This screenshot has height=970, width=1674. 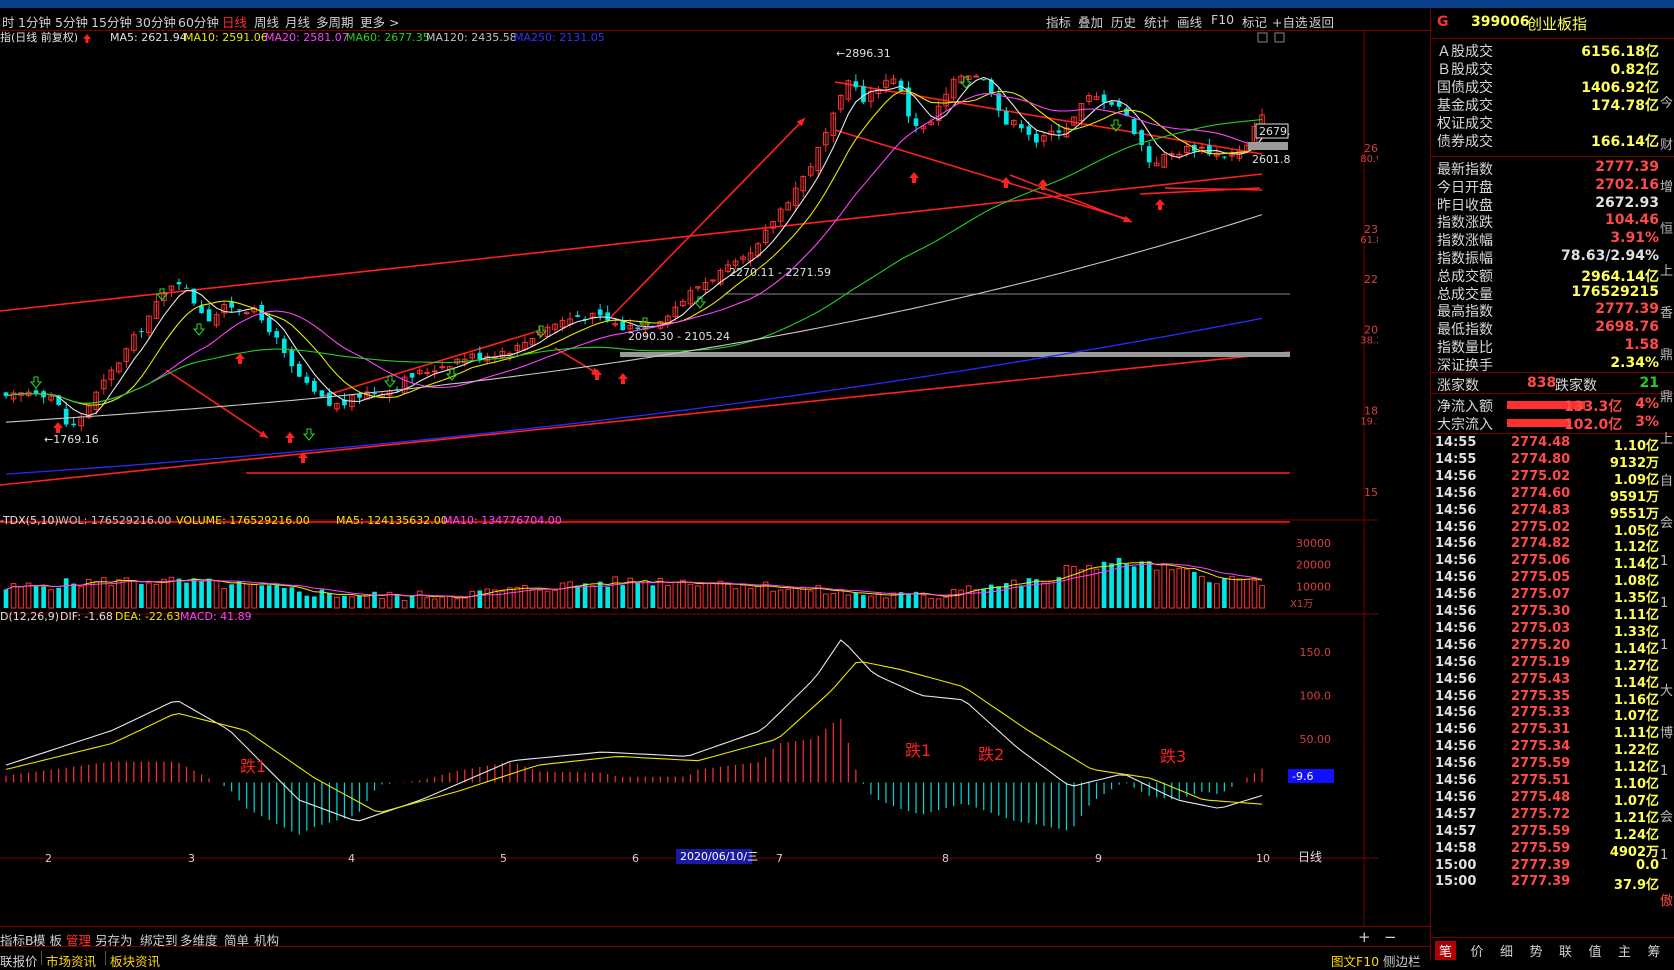 What do you see at coordinates (1364, 937) in the screenshot?
I see `zoom-in-button: +` at bounding box center [1364, 937].